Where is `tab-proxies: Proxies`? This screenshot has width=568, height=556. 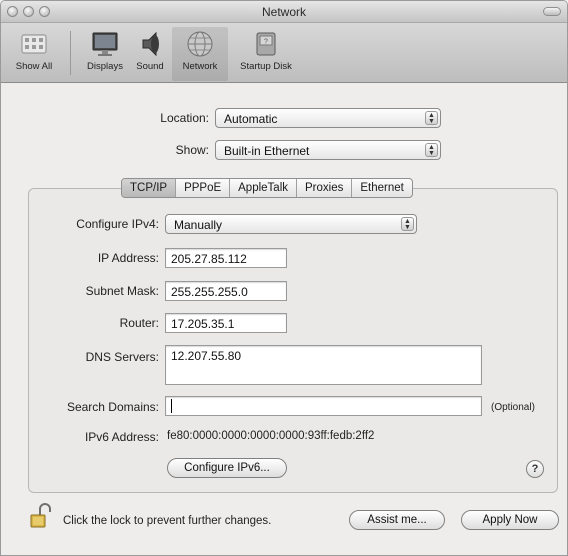 tab-proxies: Proxies is located at coordinates (325, 188).